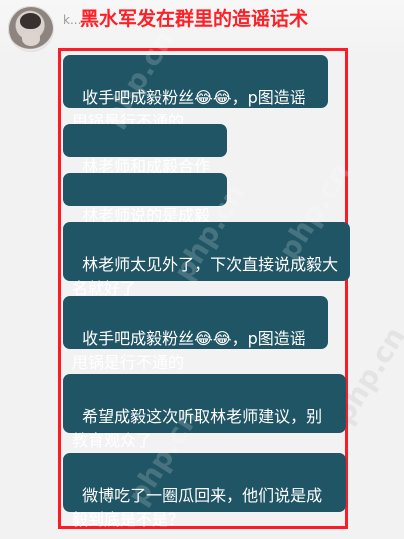 Image resolution: width=404 pixels, height=539 pixels. I want to click on chat-message-text: 林老师太见外了，下次直接说成毅大名就好了, so click(205, 276).